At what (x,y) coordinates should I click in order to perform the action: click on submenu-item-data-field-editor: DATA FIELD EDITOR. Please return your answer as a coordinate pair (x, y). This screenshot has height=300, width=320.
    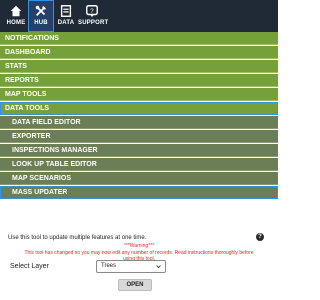
    Looking at the image, I should click on (139, 122).